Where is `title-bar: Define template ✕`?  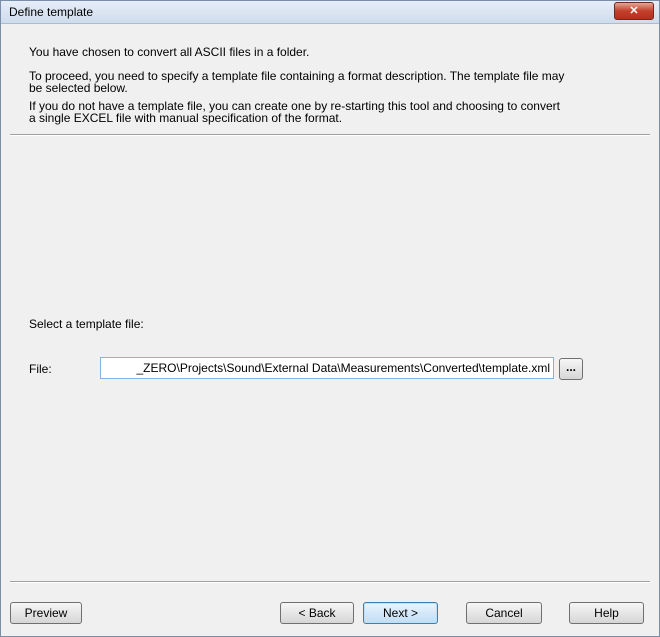 title-bar: Define template ✕ is located at coordinates (330, 12).